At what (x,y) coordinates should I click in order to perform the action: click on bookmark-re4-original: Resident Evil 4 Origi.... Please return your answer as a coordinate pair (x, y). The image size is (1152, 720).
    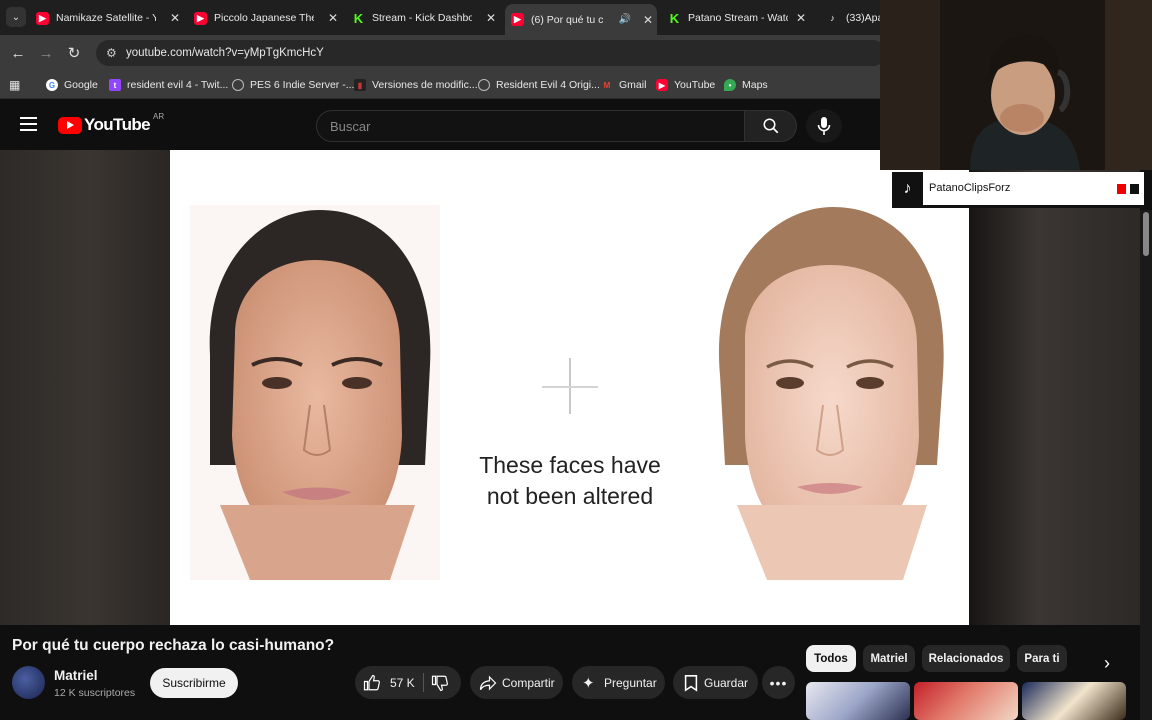
    Looking at the image, I should click on (539, 85).